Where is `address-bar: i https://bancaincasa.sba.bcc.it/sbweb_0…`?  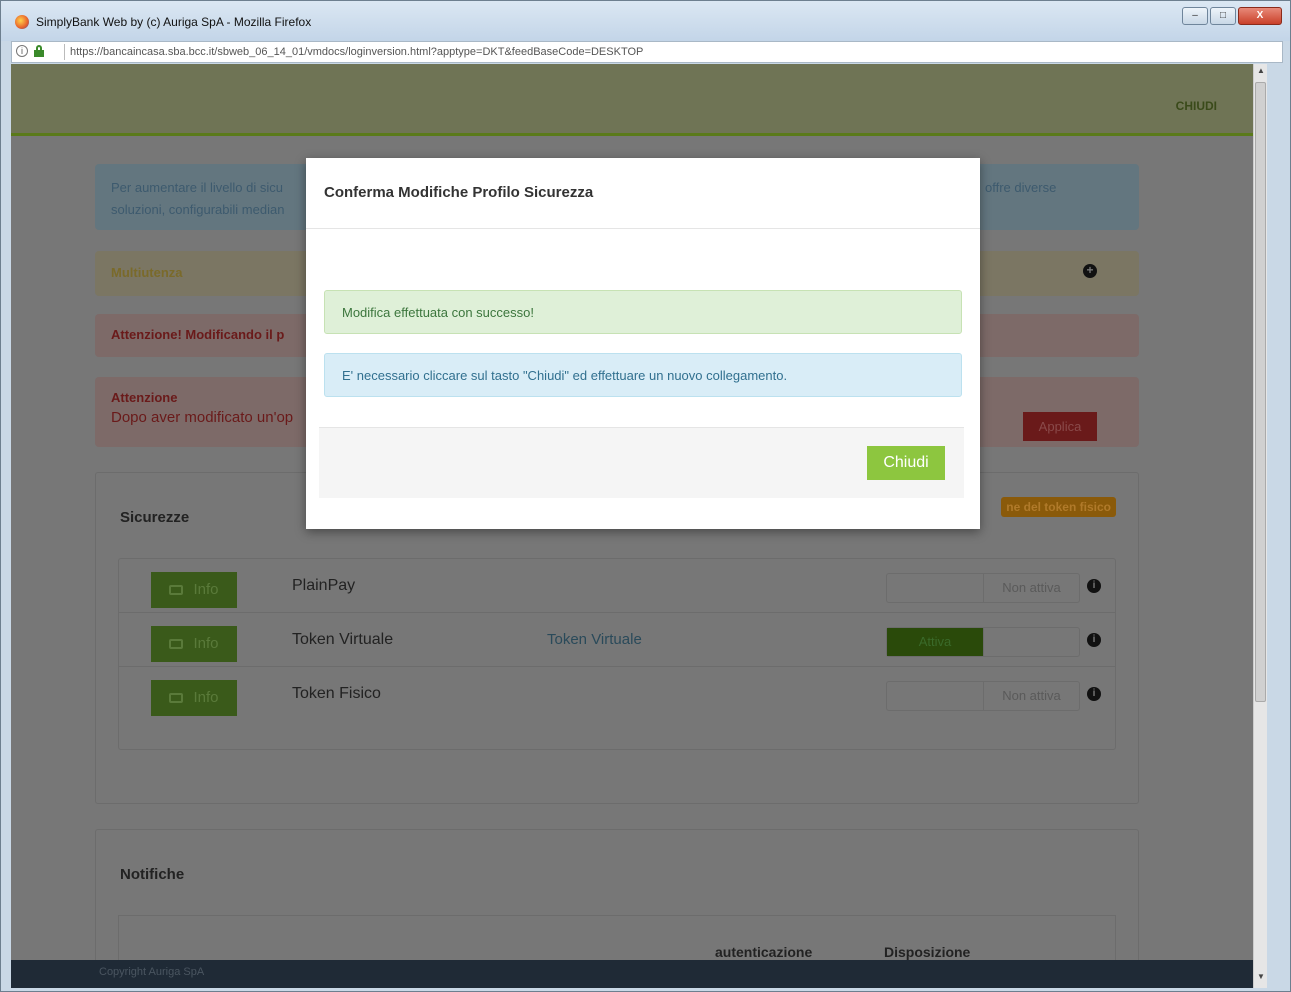
address-bar: i https://bancaincasa.sba.bcc.it/sbweb_0… is located at coordinates (647, 52).